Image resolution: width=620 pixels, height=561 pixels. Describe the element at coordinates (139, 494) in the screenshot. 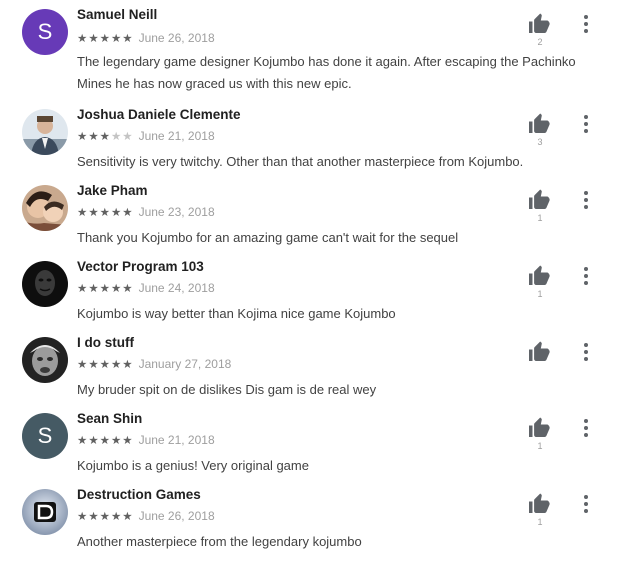

I see `author-name: Destruction Games` at that location.